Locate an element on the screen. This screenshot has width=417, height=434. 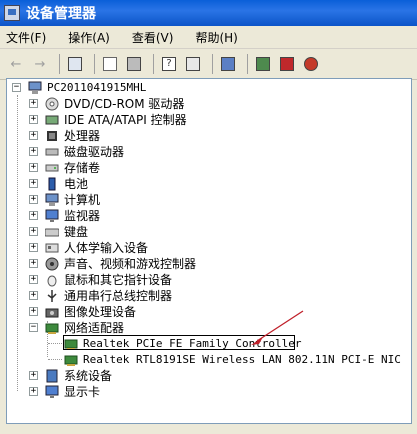
annotation-arrow is located at coordinates (277, 327).